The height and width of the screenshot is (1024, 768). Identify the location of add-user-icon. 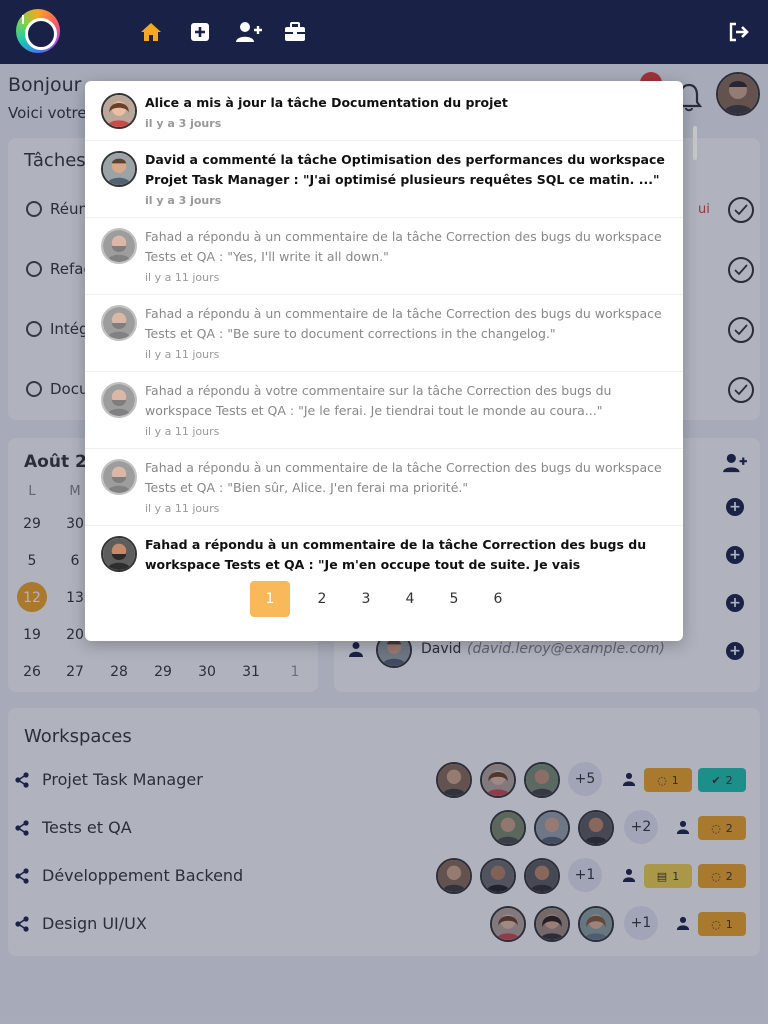
(249, 32).